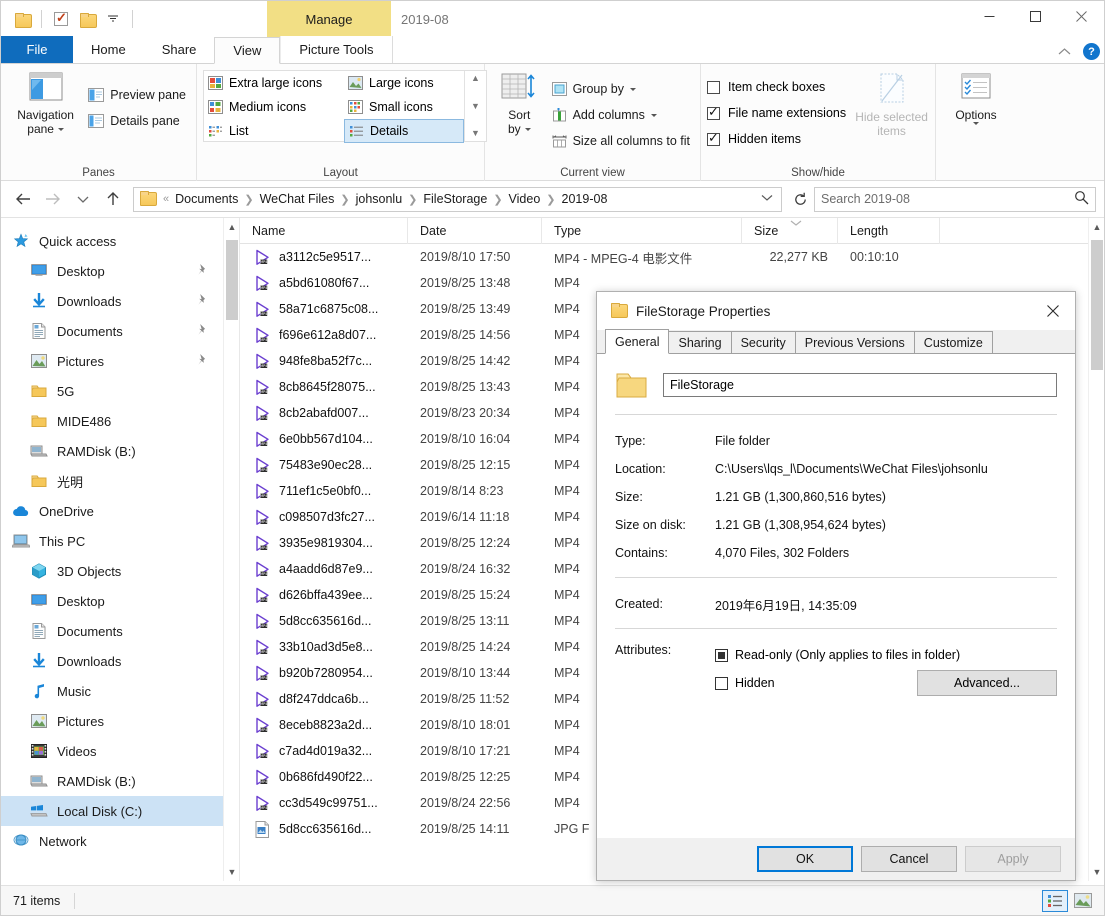  Describe the element at coordinates (525, 199) in the screenshot. I see `breadcrumb-item-video: Video` at that location.